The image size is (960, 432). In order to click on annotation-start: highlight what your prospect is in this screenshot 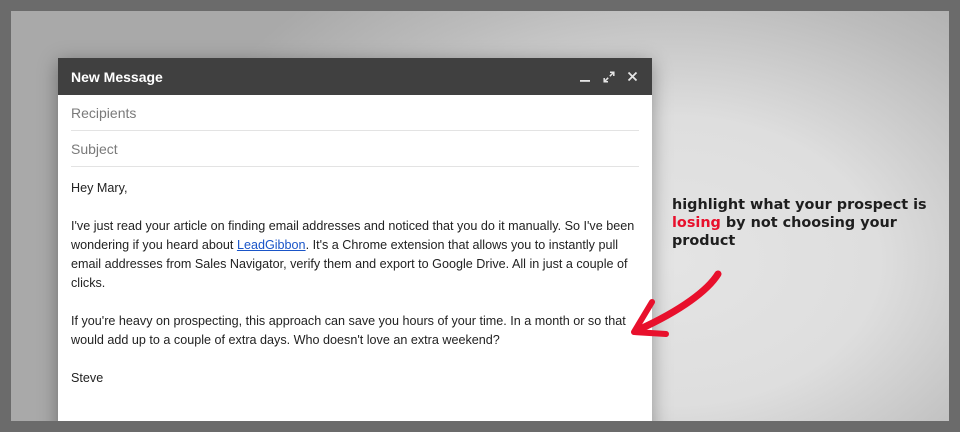, I will do `click(799, 205)`.